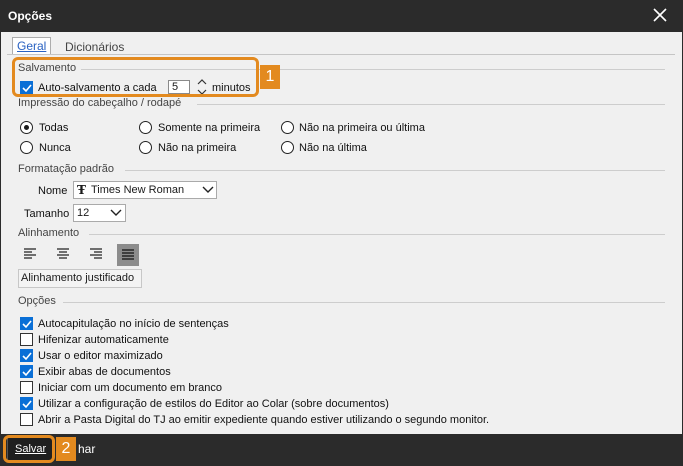 This screenshot has width=683, height=466. Describe the element at coordinates (26, 371) in the screenshot. I see `option-checkbox-abas` at that location.